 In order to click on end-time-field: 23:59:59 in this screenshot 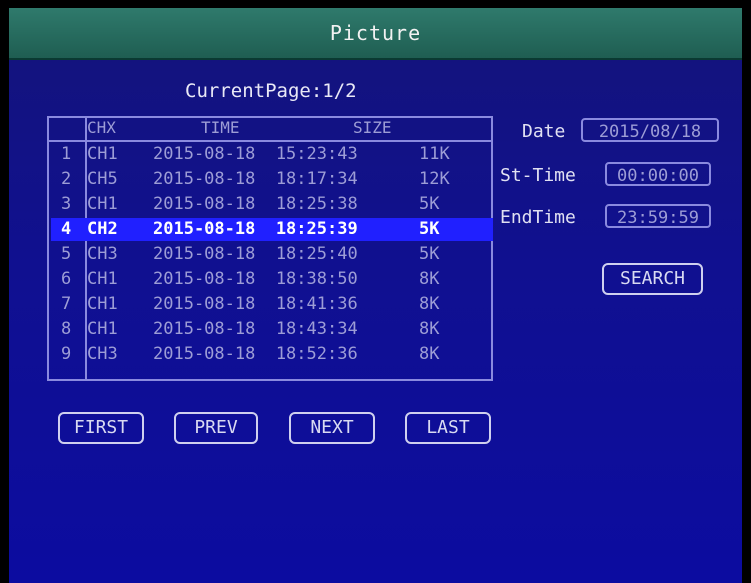, I will do `click(658, 216)`.